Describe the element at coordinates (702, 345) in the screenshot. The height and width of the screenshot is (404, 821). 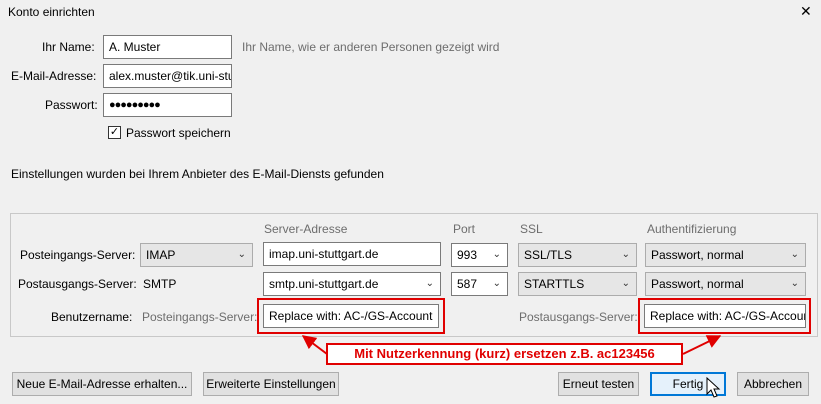
I see `arrow-to-outgoing-icon` at that location.